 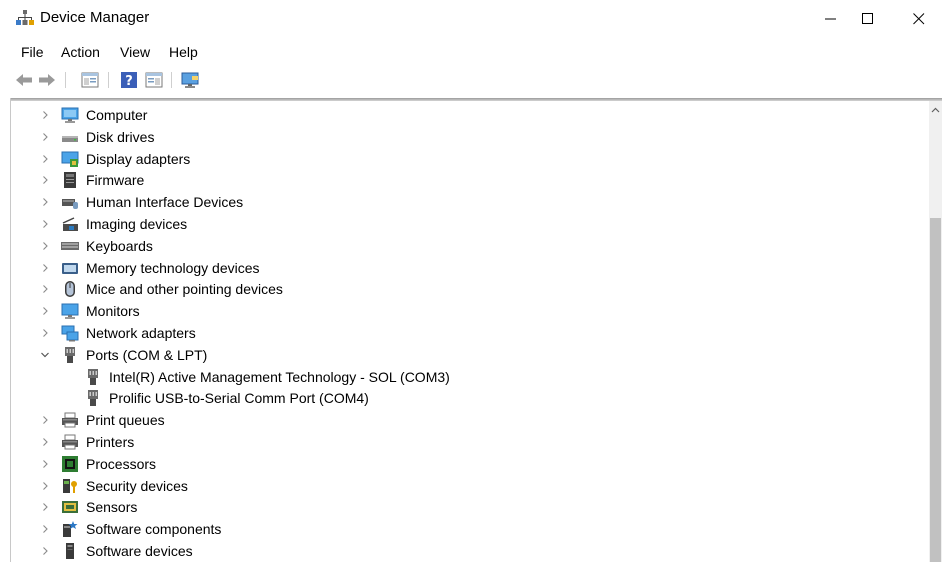 What do you see at coordinates (138, 158) in the screenshot?
I see `tree-item-label: Display adapters` at bounding box center [138, 158].